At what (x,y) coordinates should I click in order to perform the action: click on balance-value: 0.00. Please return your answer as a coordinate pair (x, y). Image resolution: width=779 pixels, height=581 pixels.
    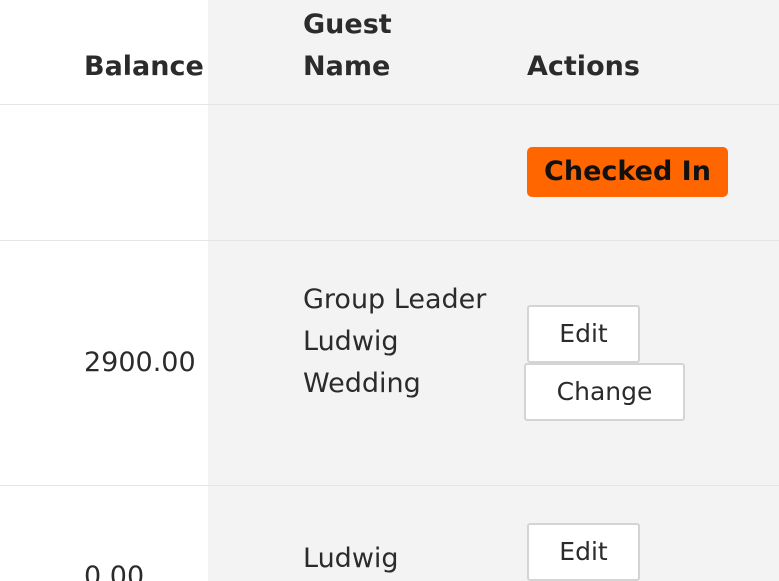
    Looking at the image, I should click on (114, 571).